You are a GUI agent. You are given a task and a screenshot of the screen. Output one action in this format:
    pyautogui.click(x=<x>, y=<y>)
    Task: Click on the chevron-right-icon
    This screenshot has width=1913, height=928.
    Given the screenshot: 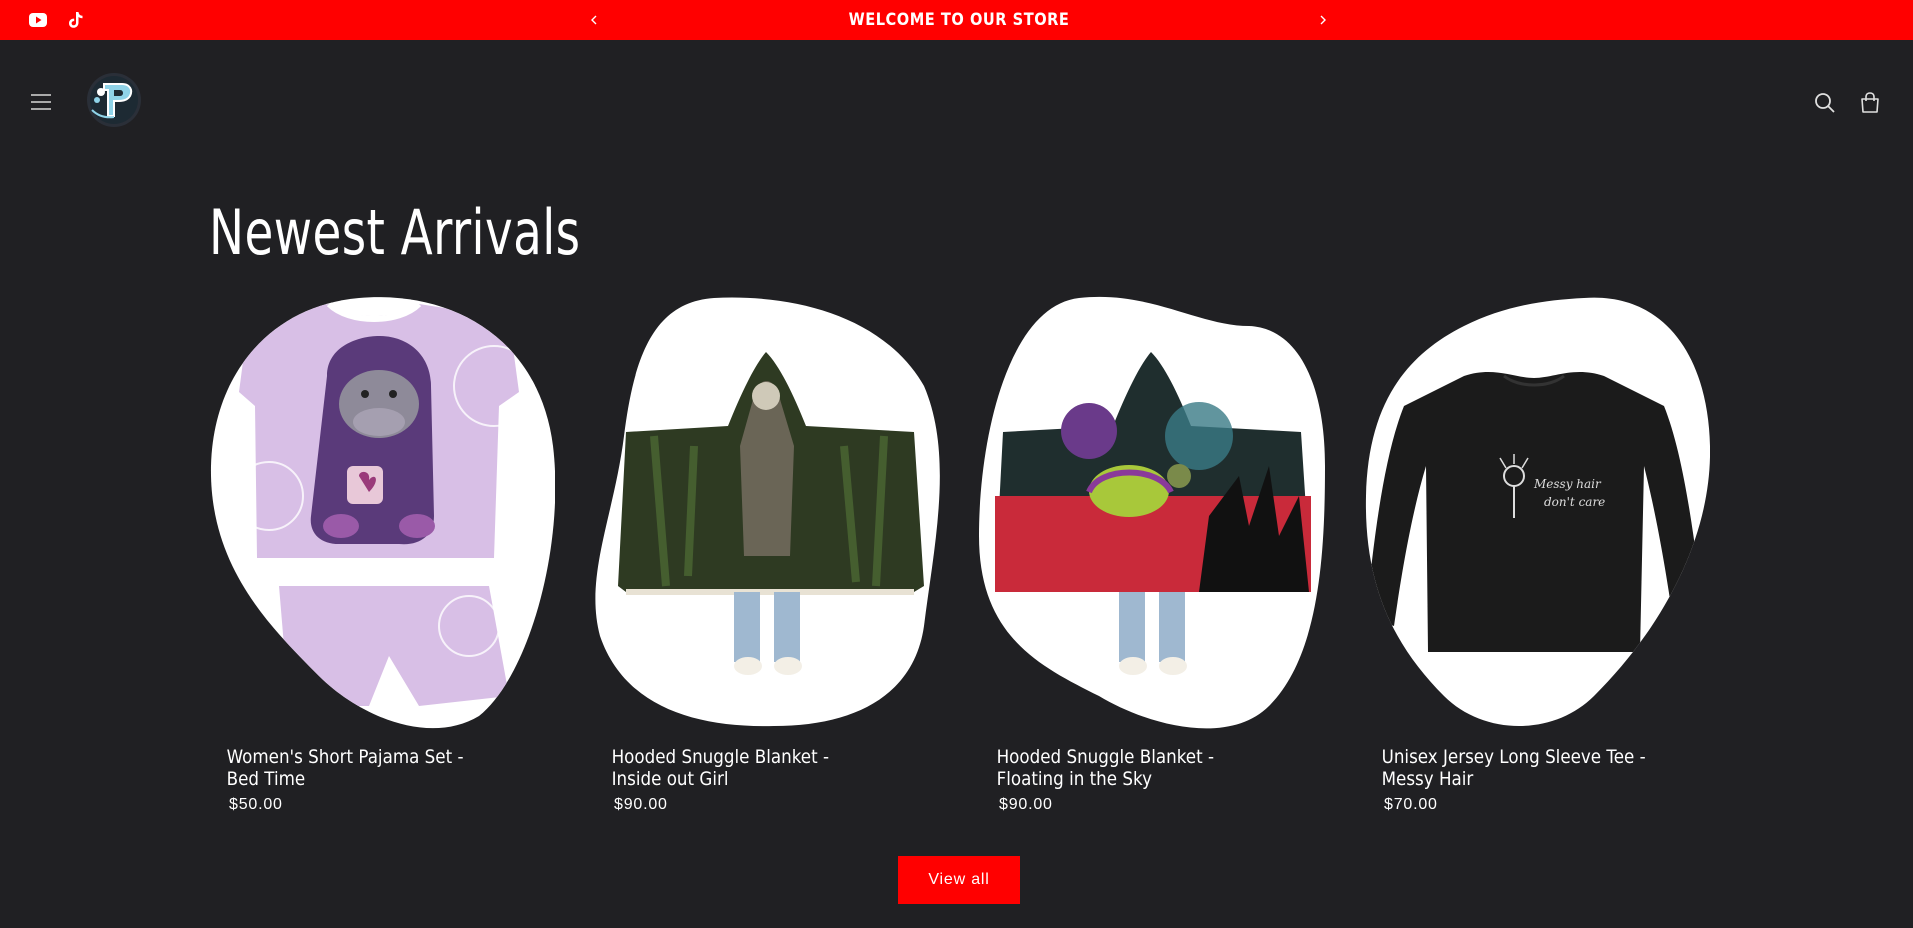 What is the action you would take?
    pyautogui.click(x=1323, y=20)
    